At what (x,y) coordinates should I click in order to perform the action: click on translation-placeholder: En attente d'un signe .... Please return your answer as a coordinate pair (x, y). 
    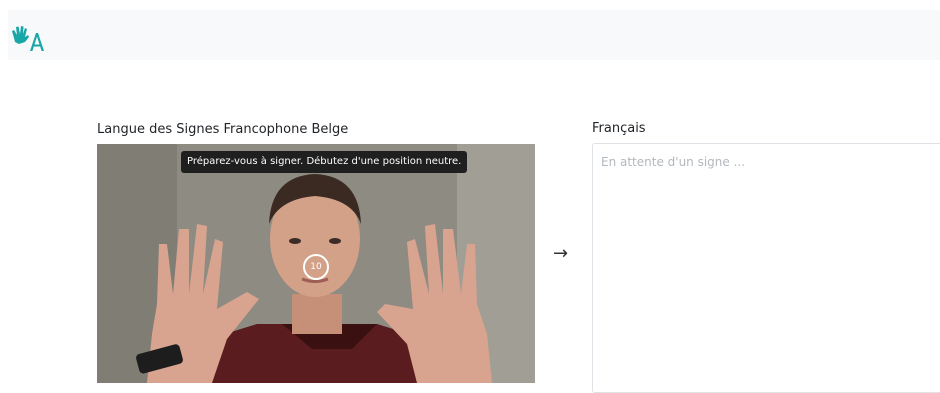
    Looking at the image, I should click on (673, 162).